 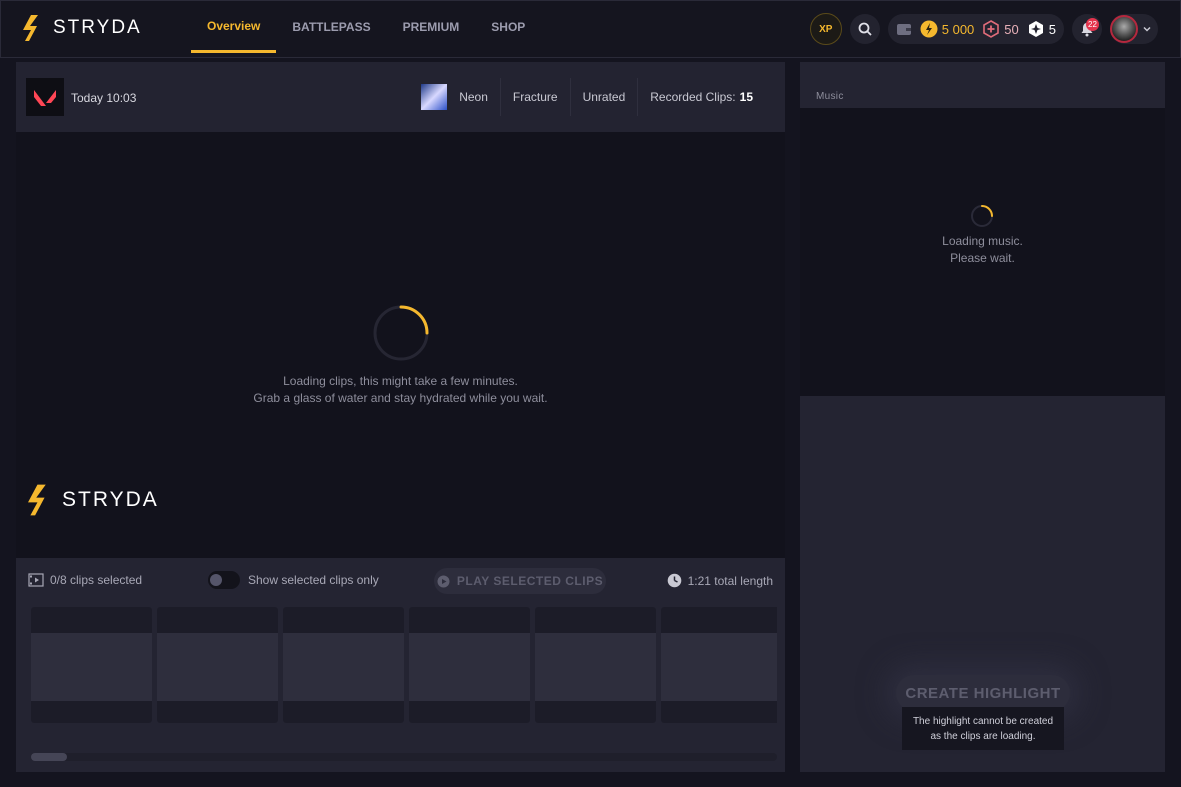 I want to click on film-icon, so click(x=36, y=580).